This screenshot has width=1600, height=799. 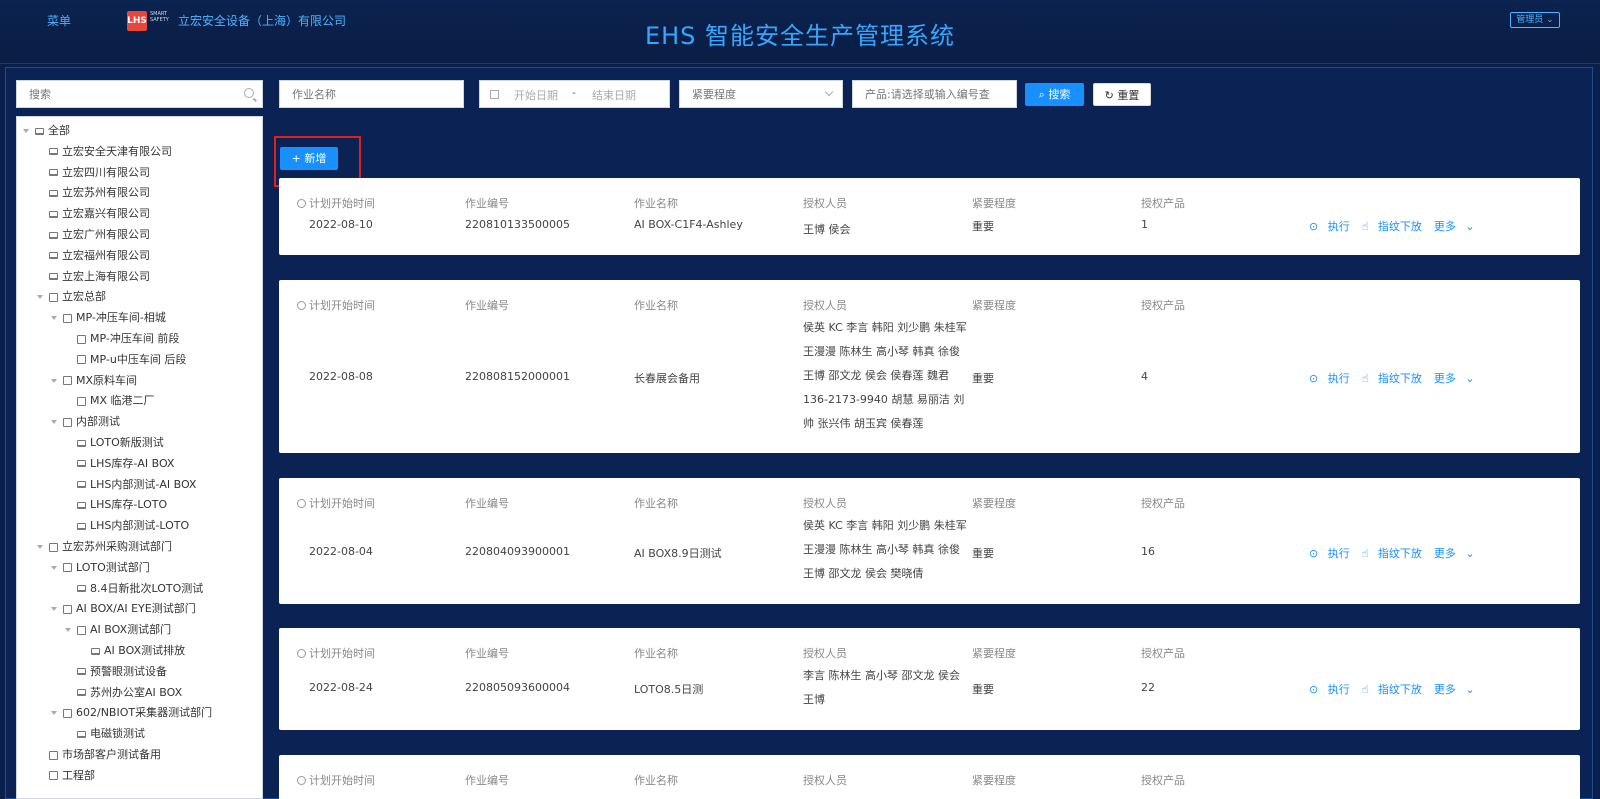 I want to click on column-header-urgency: 紧要程度, so click(x=994, y=305).